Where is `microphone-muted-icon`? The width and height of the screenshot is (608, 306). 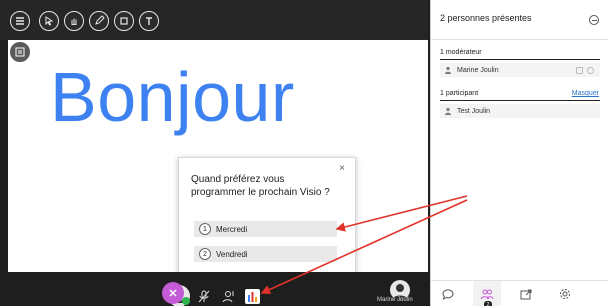 microphone-muted-icon is located at coordinates (204, 296).